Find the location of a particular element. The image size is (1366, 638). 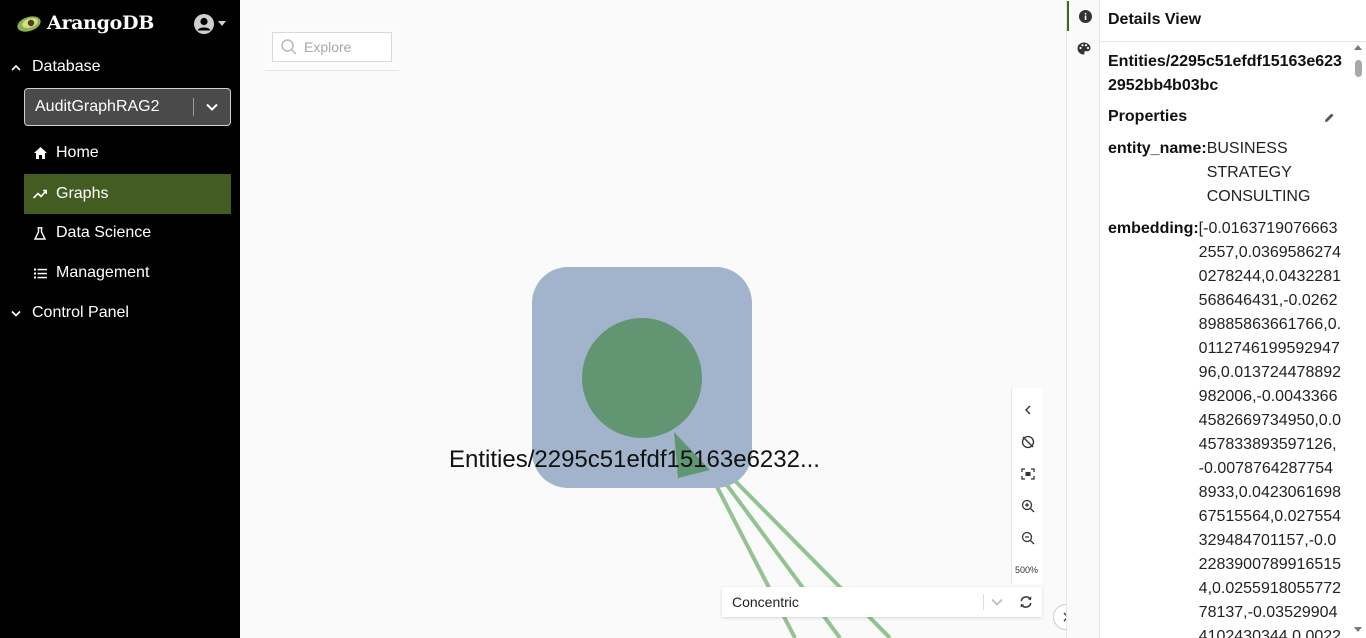

zoom-in-button is located at coordinates (1028, 506).